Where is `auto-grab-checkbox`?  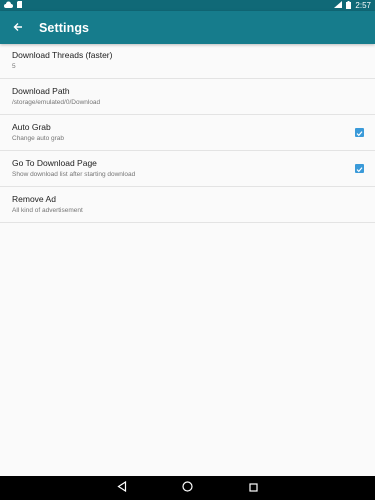 auto-grab-checkbox is located at coordinates (359, 132).